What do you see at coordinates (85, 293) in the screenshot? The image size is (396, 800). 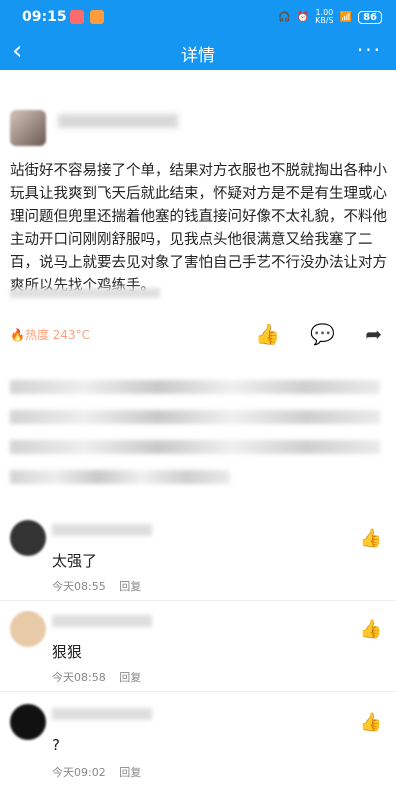 I see `post-meta-redacted` at bounding box center [85, 293].